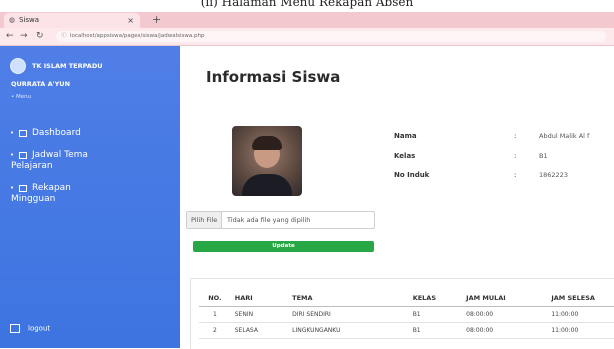 This screenshot has width=614, height=349. I want to click on browser-tab: ◍ Siswa ×, so click(72, 20).